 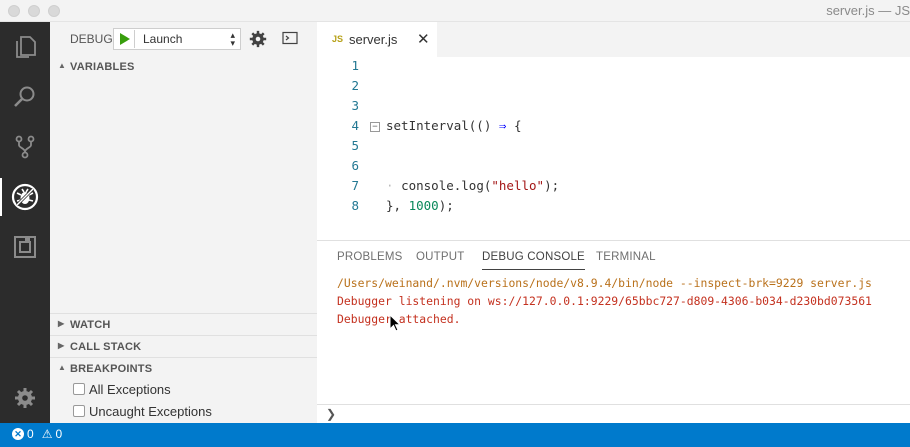 What do you see at coordinates (390, 185) in the screenshot?
I see `whitespace-marker: ·` at bounding box center [390, 185].